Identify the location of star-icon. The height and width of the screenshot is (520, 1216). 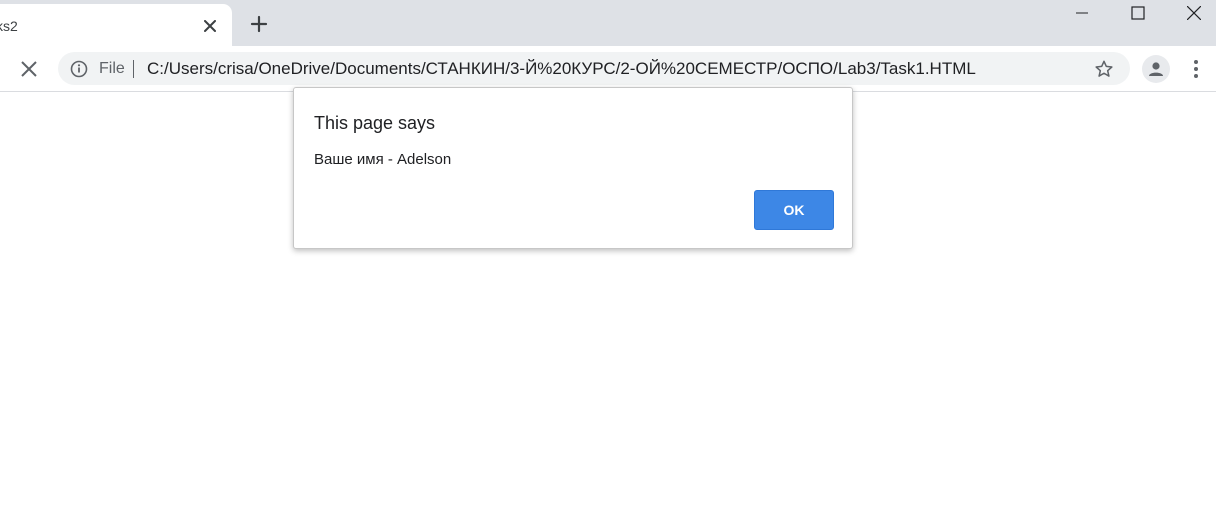
(1104, 68).